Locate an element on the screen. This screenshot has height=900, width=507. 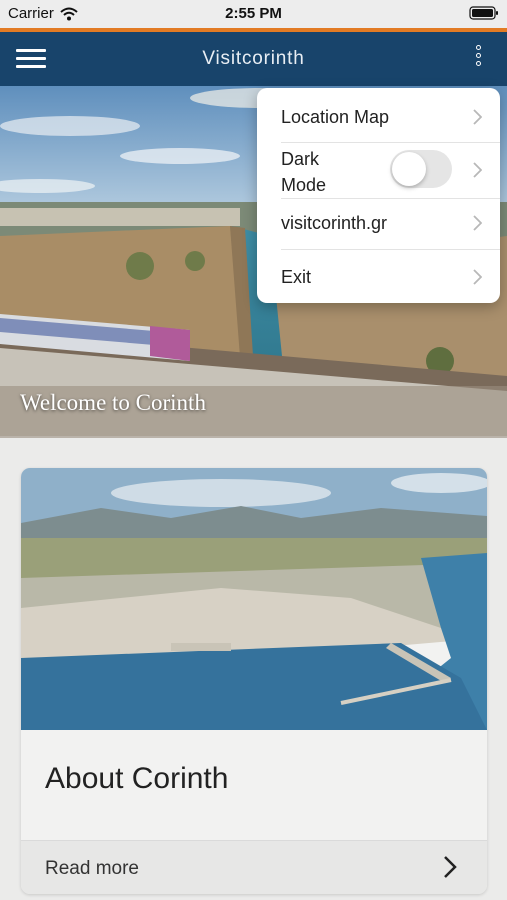
clock: 2:55 PM is located at coordinates (253, 13).